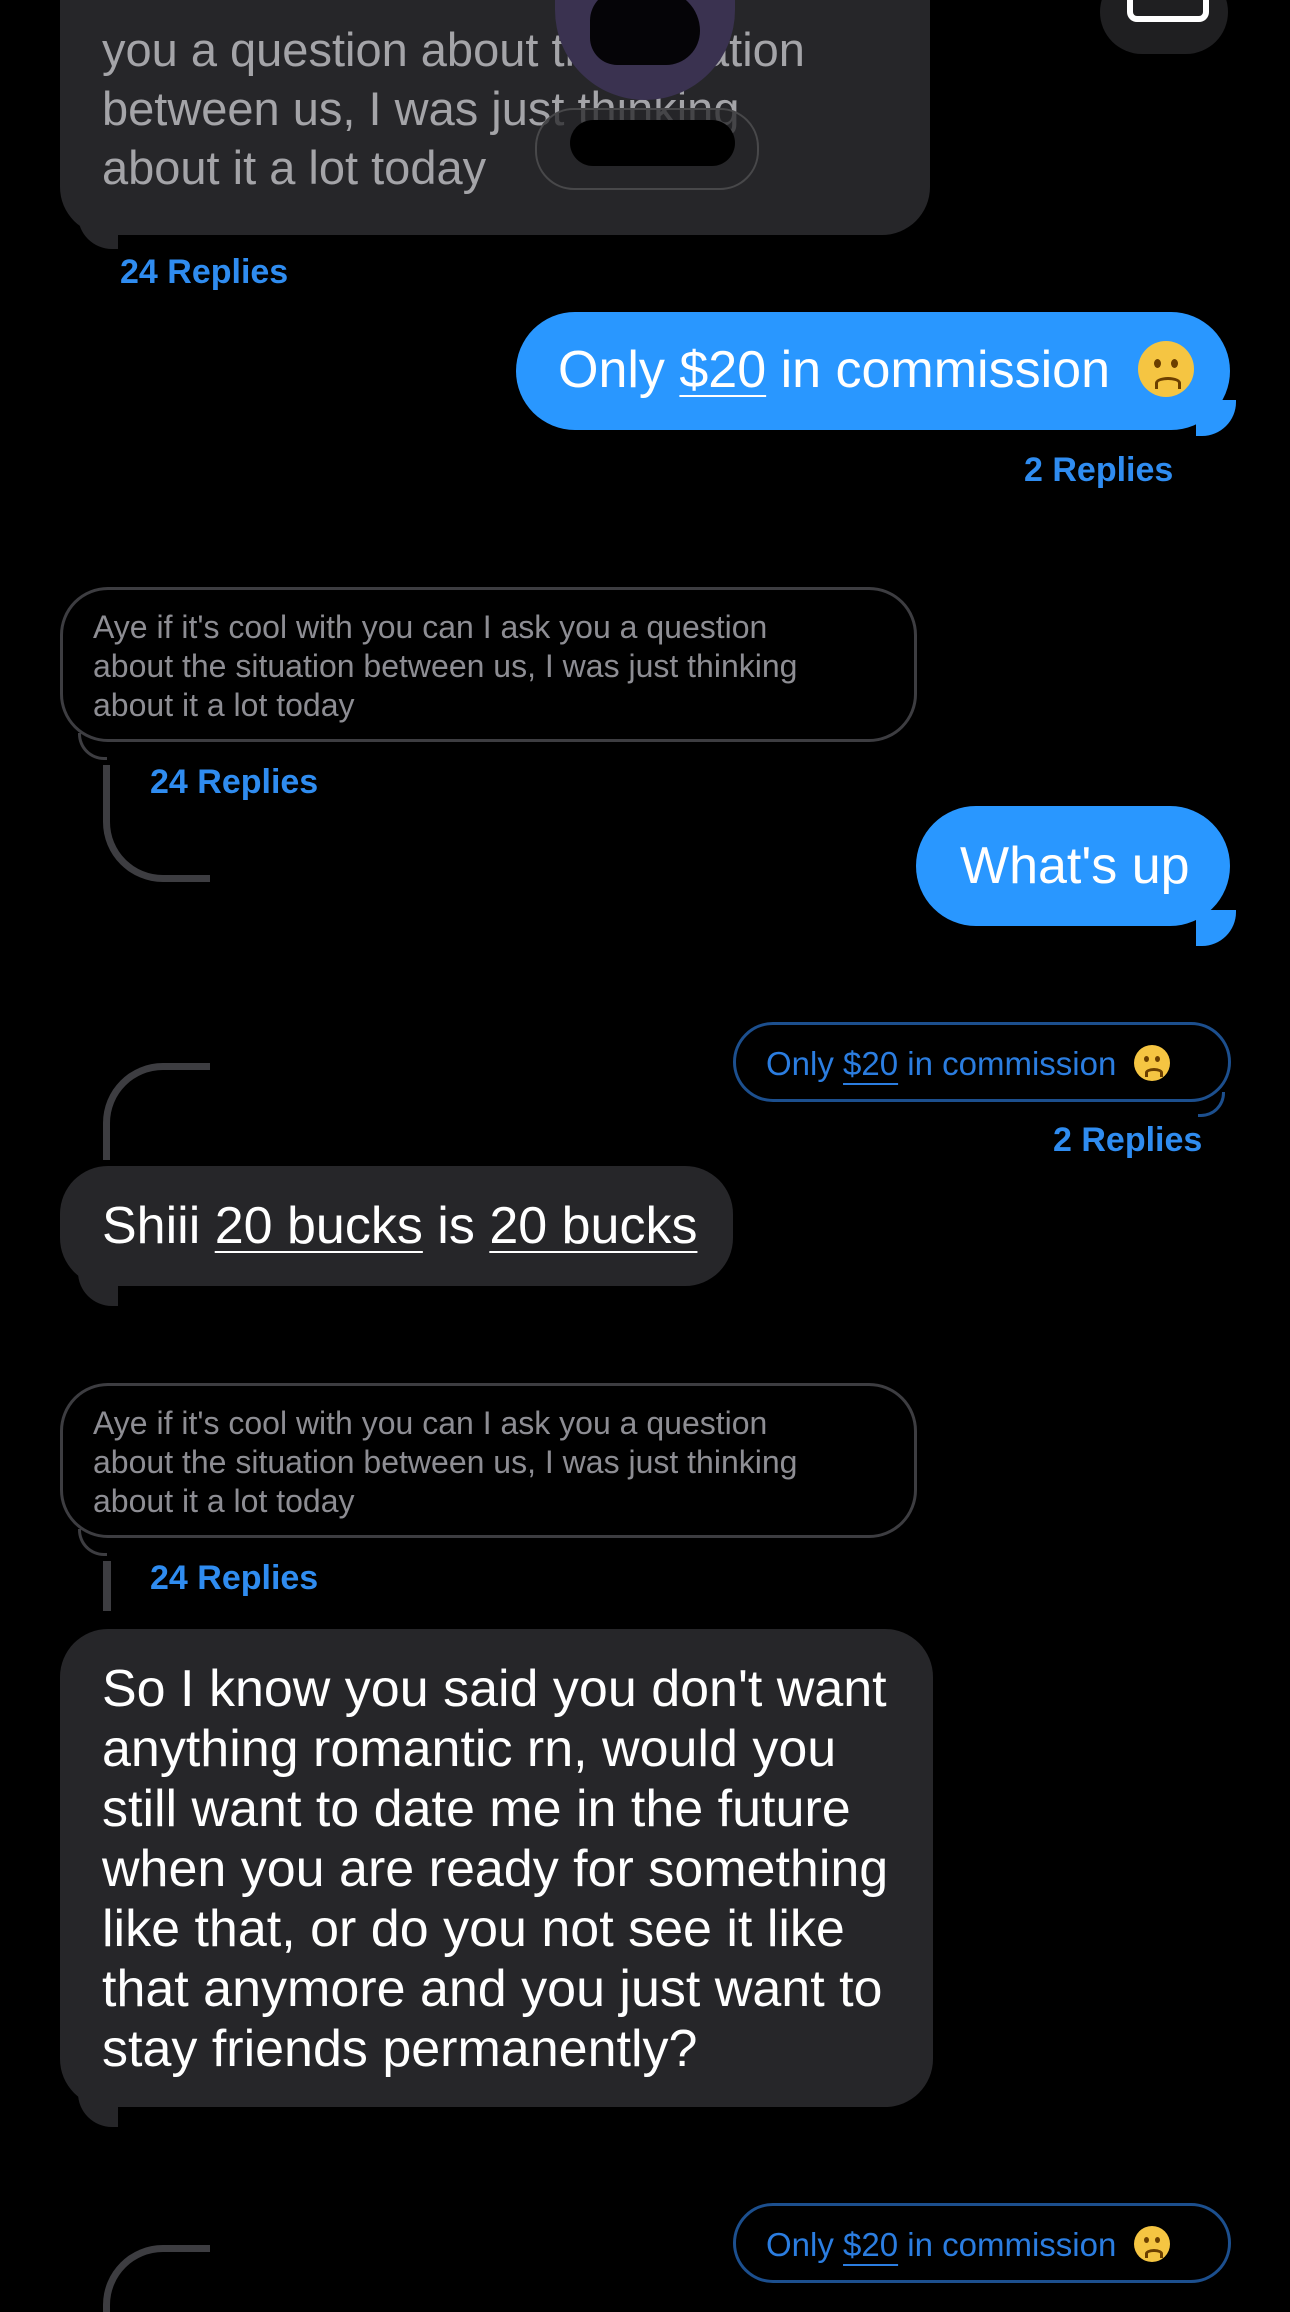 This screenshot has width=1290, height=2312. Describe the element at coordinates (619, 370) in the screenshot. I see `message-text: Only` at that location.